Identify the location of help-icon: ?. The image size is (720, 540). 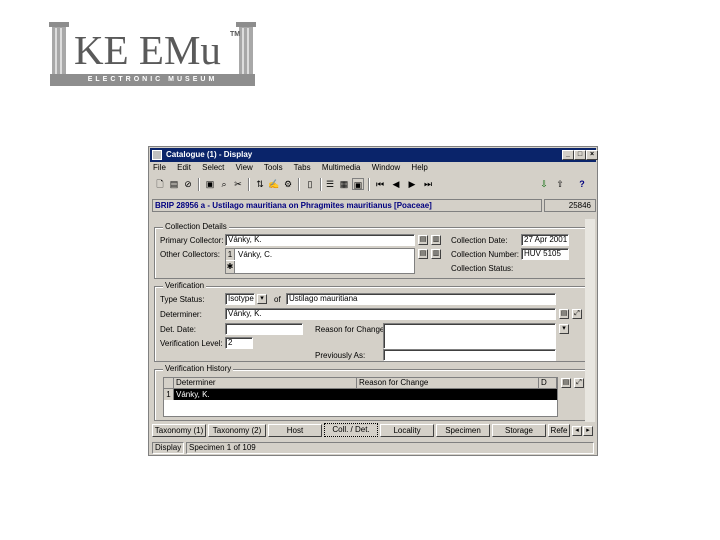
(582, 184).